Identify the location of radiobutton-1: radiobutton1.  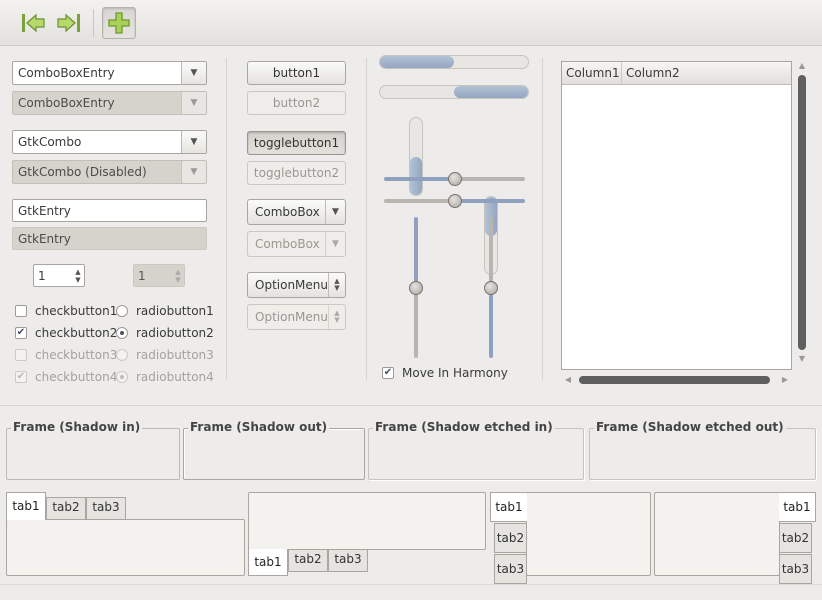
(165, 311).